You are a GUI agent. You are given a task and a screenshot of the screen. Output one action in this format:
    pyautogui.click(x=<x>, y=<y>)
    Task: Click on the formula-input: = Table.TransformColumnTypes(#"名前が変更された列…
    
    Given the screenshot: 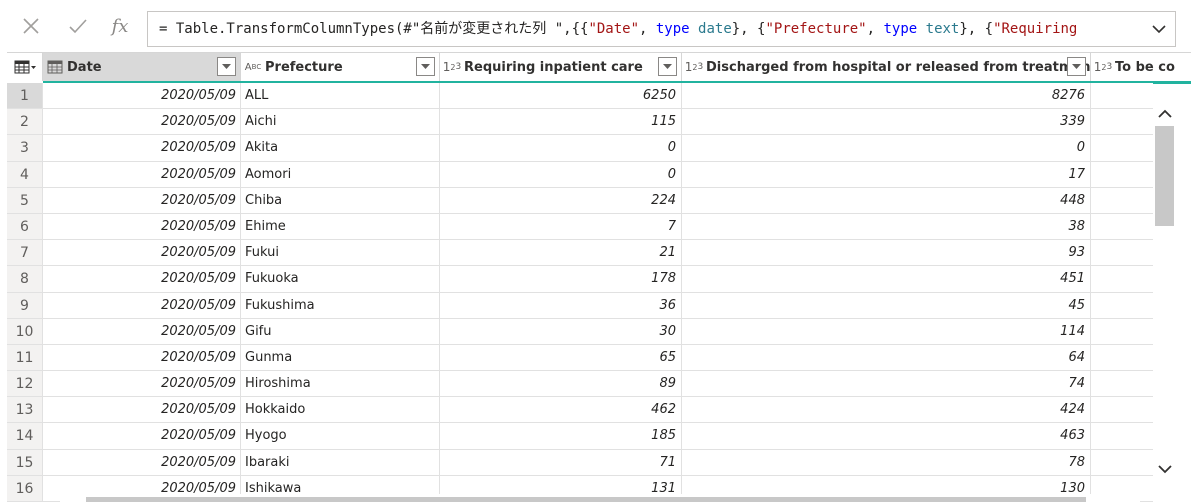 What is the action you would take?
    pyautogui.click(x=661, y=29)
    